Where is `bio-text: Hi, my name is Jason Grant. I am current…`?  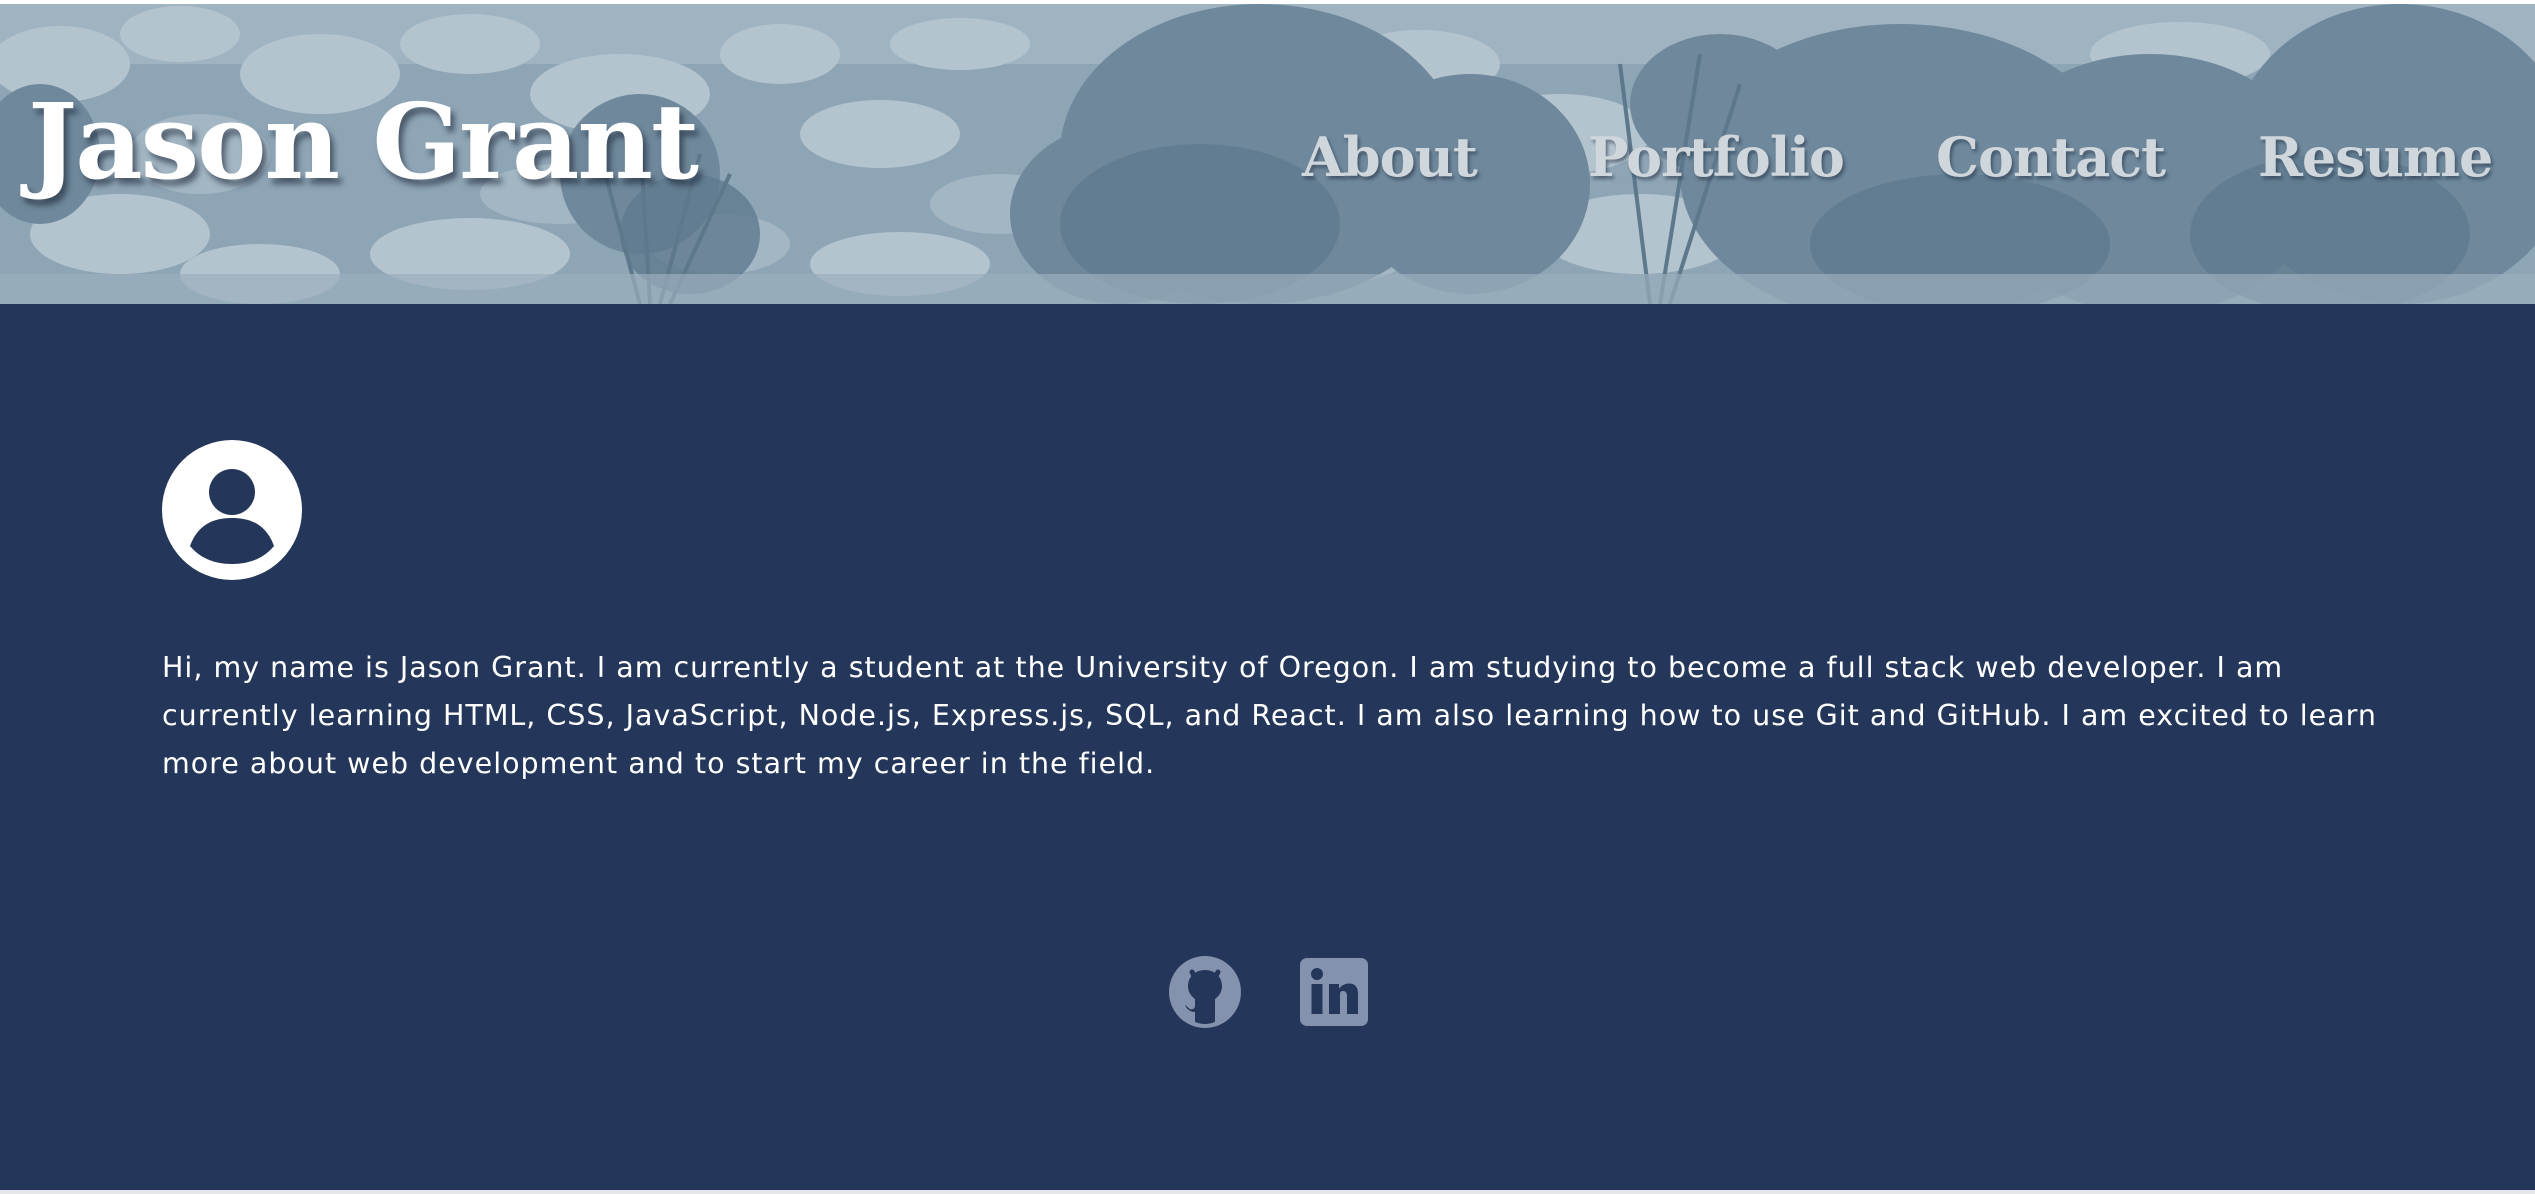
bio-text: Hi, my name is Jason Grant. I am current… is located at coordinates (1269, 715).